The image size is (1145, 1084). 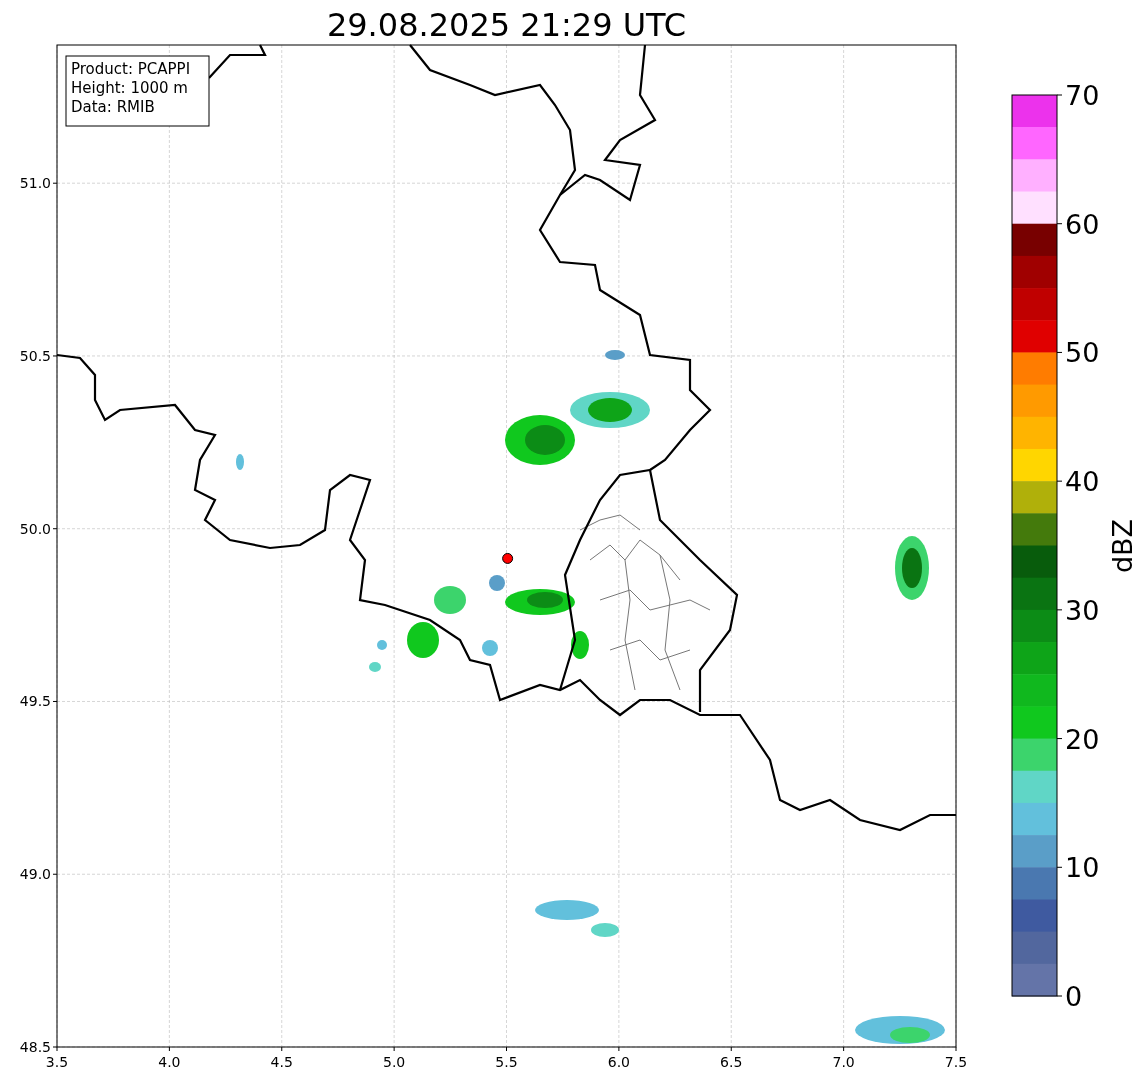 I want to click on chart-title: 29.08.2025 21:29 UTC, so click(x=506, y=25).